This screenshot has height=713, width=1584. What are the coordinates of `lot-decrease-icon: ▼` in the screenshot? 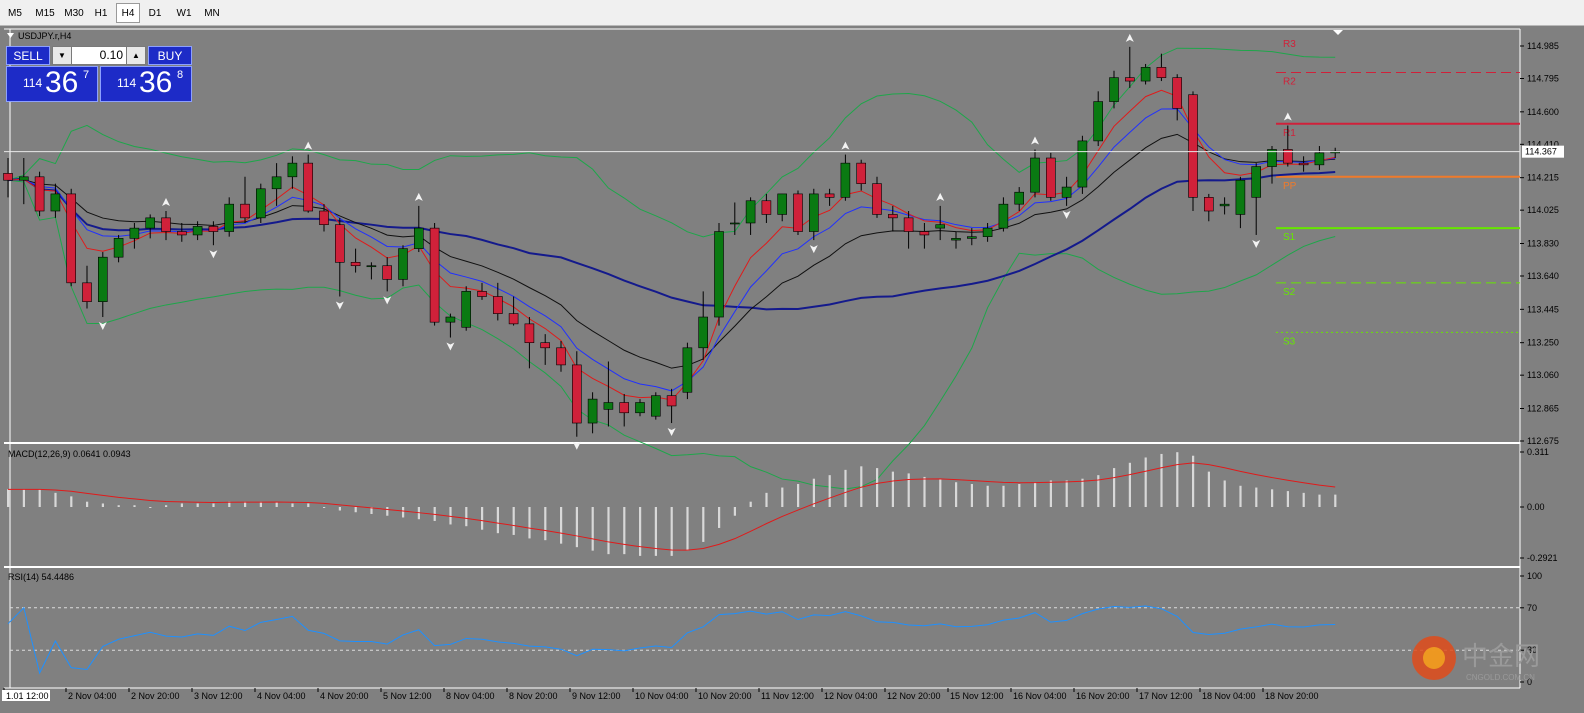 It's located at (62, 55).